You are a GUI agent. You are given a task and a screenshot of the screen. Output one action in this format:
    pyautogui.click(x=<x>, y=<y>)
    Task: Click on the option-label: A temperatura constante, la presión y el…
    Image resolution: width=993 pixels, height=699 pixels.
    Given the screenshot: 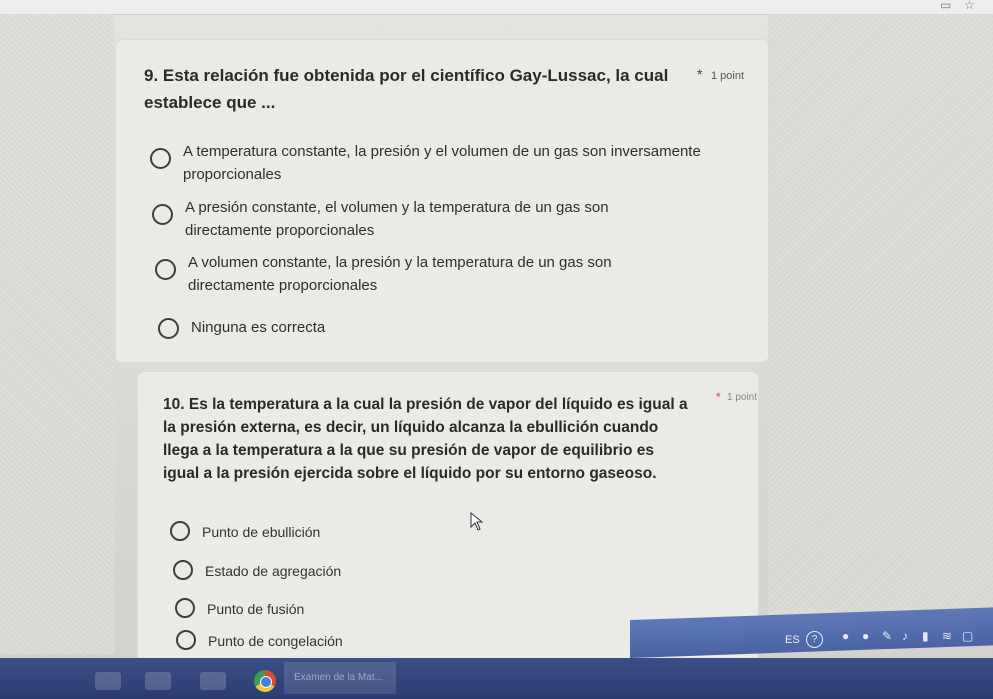 What is the action you would take?
    pyautogui.click(x=442, y=163)
    